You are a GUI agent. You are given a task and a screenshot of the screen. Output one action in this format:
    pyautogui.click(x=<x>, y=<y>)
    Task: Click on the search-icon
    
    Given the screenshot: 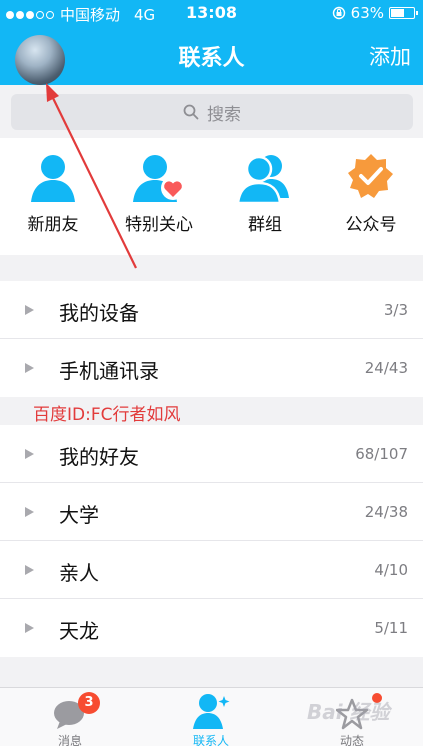 What is the action you would take?
    pyautogui.click(x=191, y=112)
    